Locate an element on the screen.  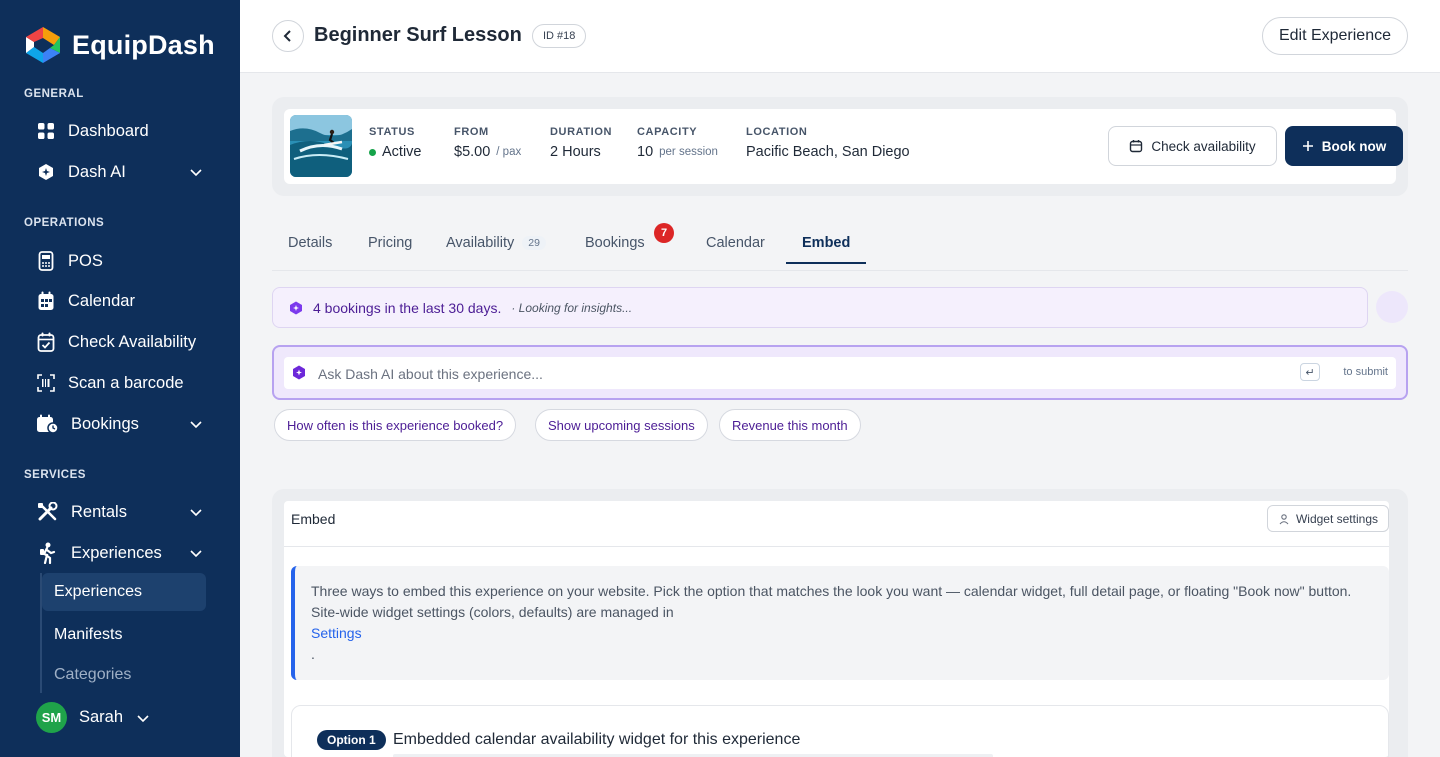
suggestion-chip-revenue: Revenue this month is located at coordinates (790, 425).